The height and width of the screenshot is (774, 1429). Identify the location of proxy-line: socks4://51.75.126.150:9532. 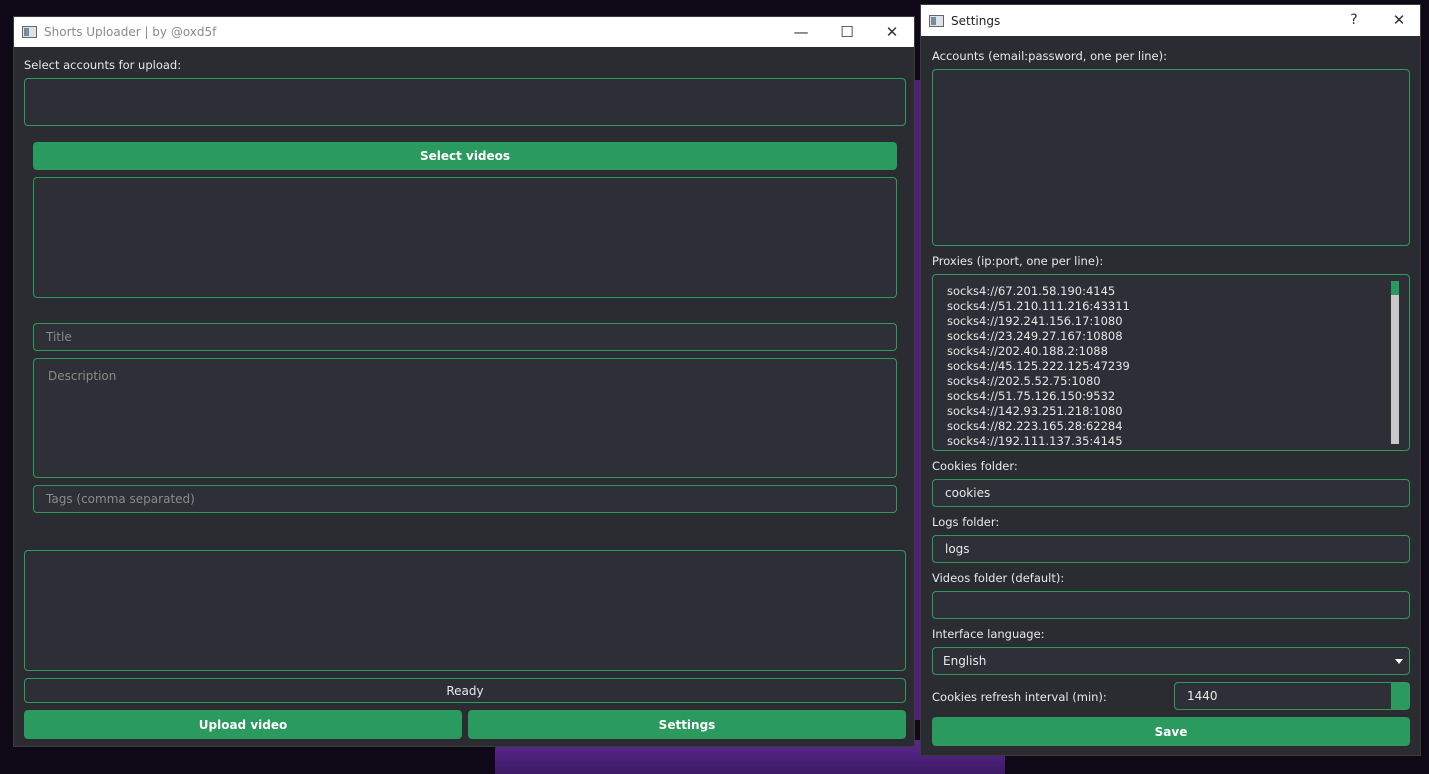
(1031, 396).